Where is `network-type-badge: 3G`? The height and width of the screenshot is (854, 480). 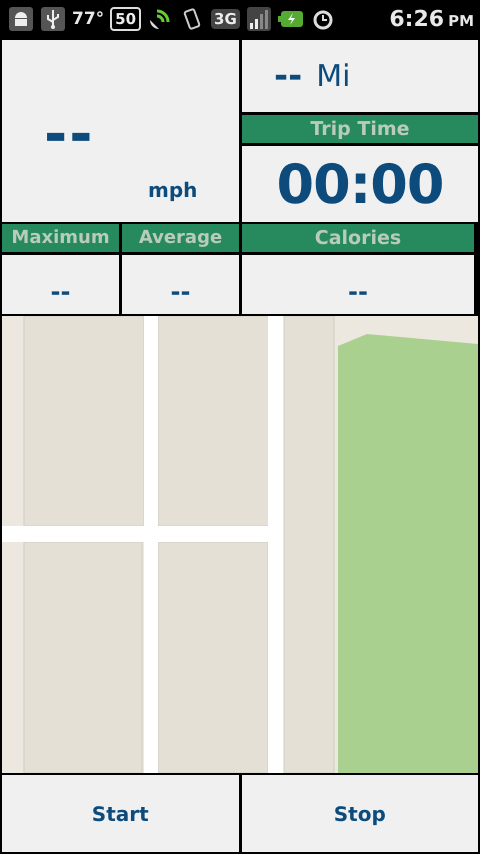 network-type-badge: 3G is located at coordinates (225, 19).